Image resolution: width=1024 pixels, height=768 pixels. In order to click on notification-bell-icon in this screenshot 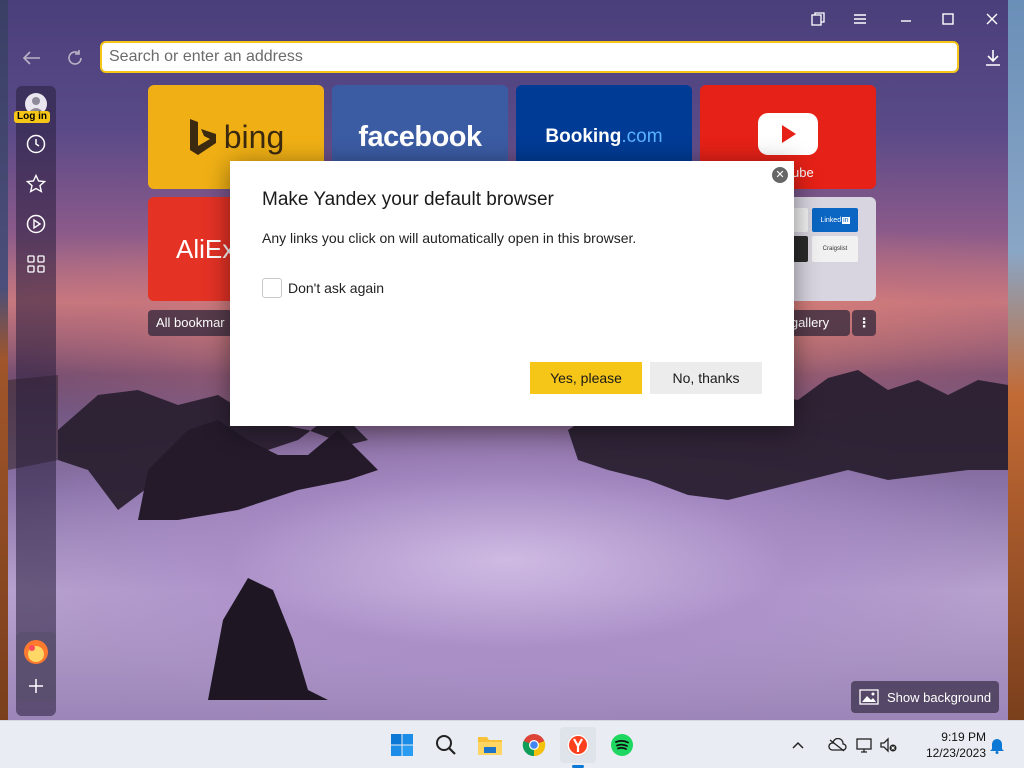, I will do `click(997, 745)`.